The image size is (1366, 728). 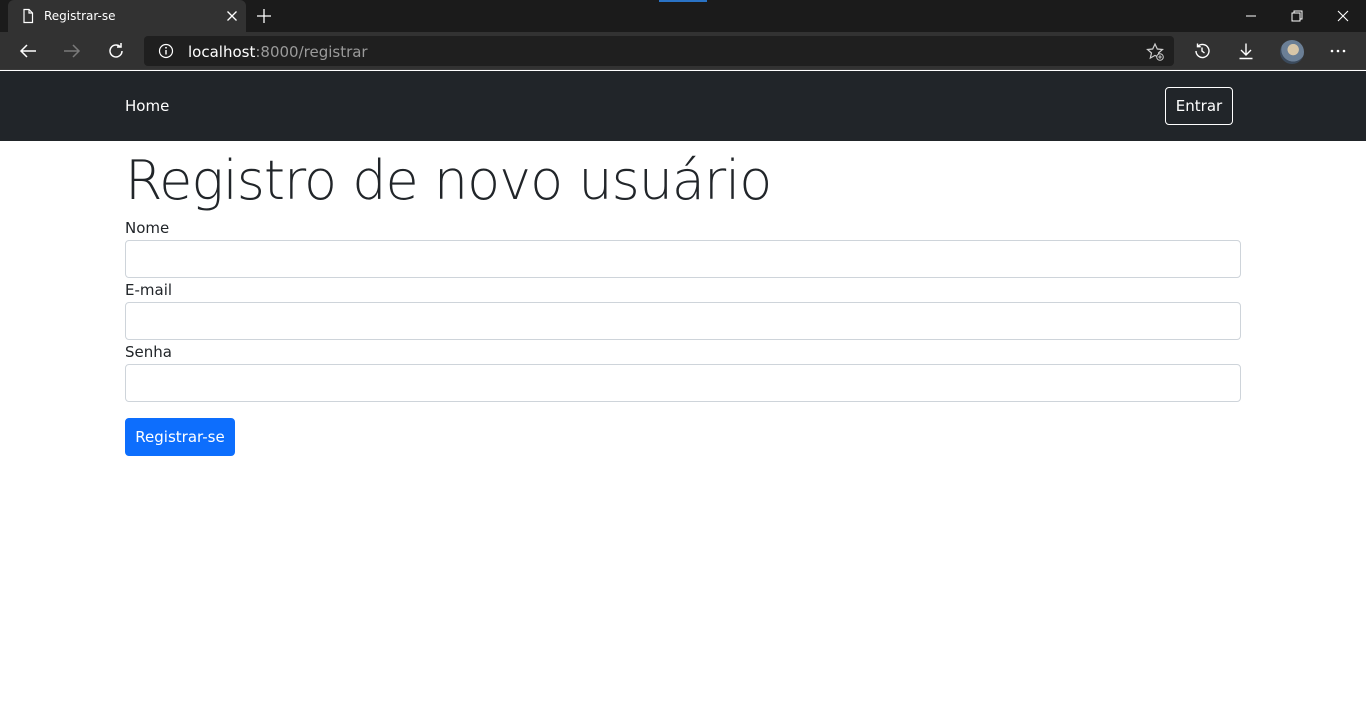 I want to click on more-options-icon, so click(x=1338, y=51).